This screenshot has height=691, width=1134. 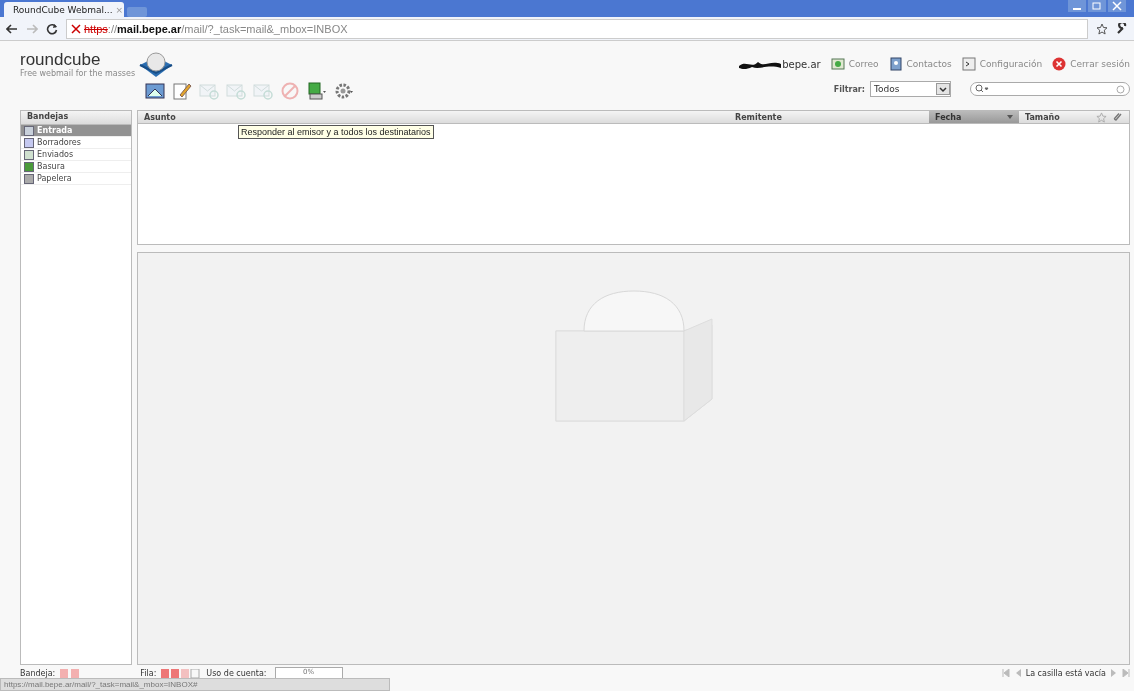 I want to click on window-controls-icon, so click(x=1098, y=6).